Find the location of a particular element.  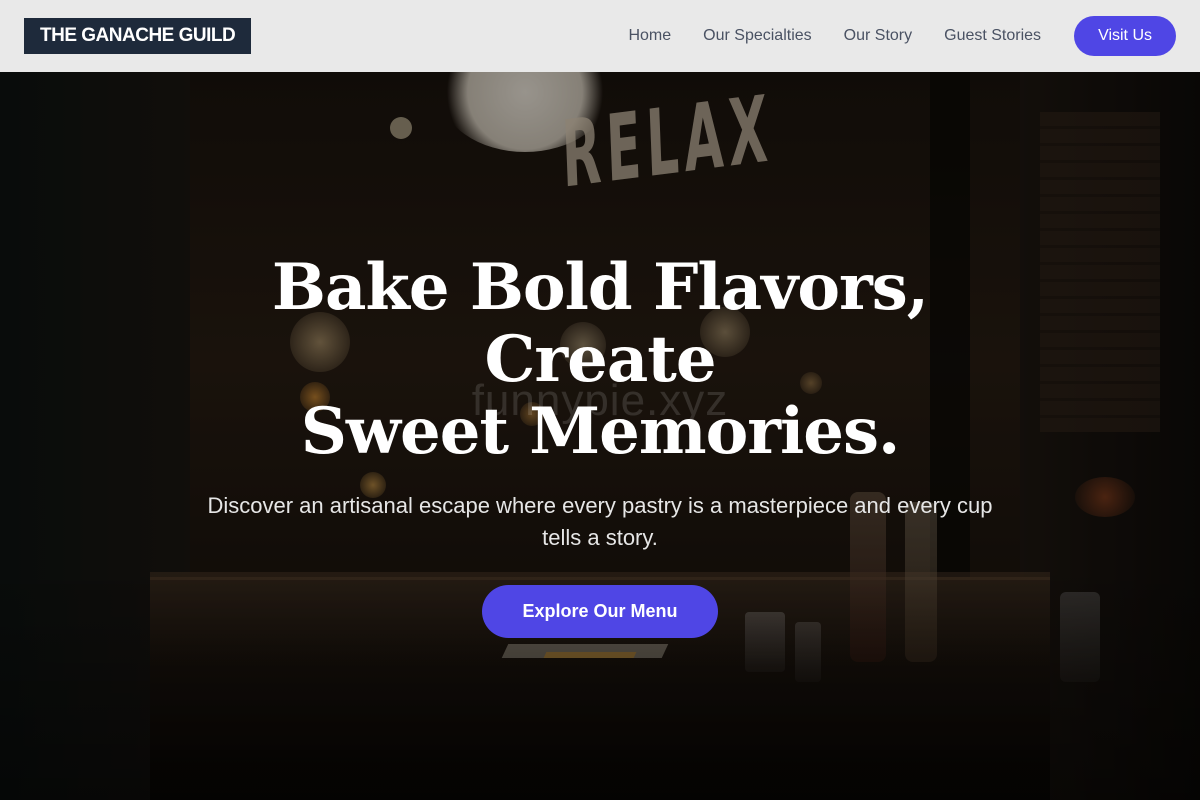

visit-us-button: Visit Us is located at coordinates (1125, 36).